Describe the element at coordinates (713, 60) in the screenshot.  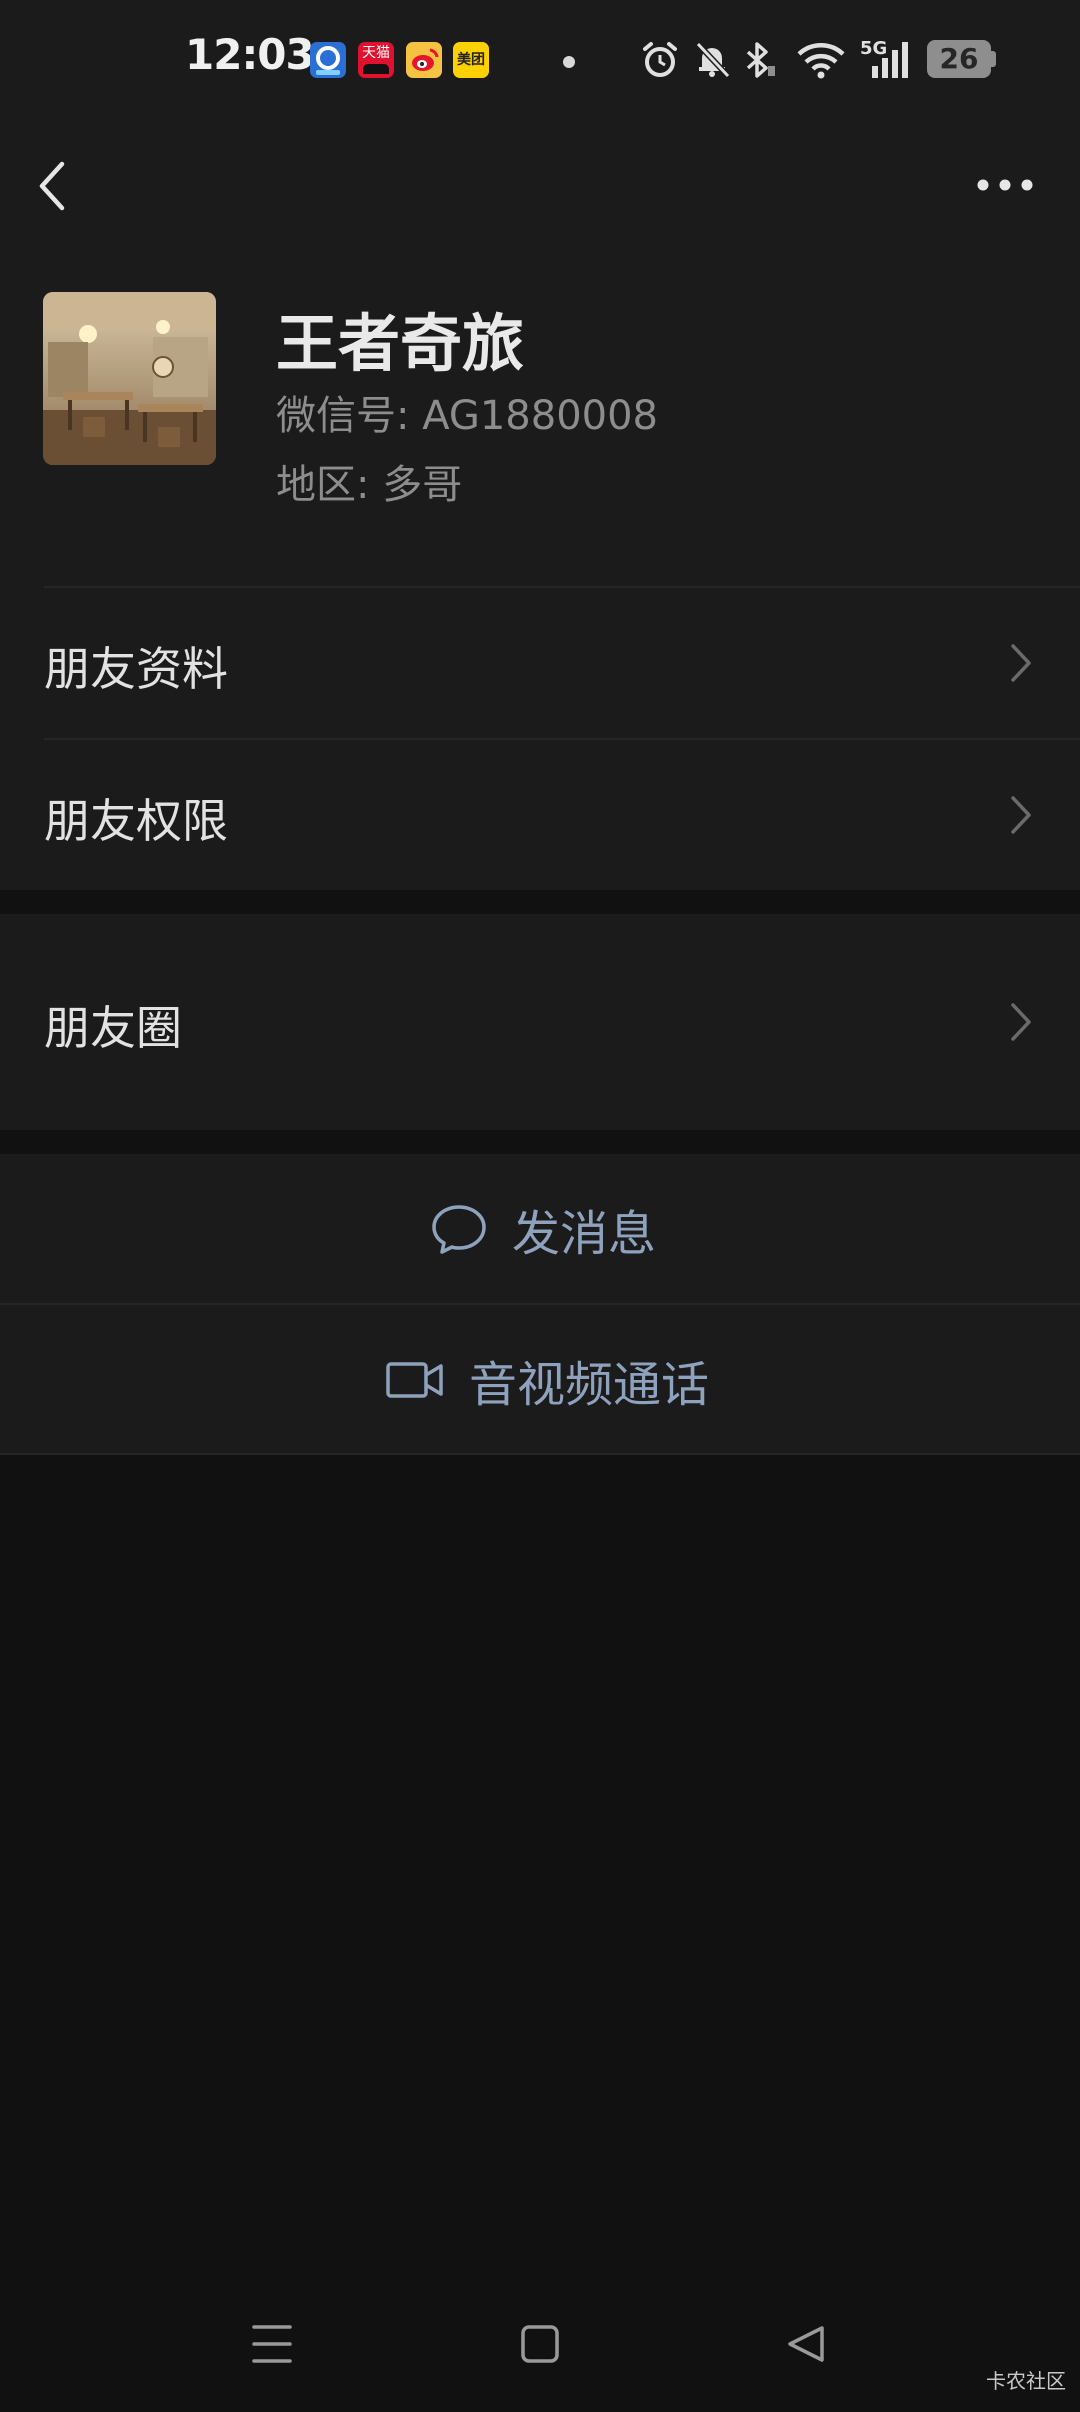
I see `mute-bell-icon` at that location.